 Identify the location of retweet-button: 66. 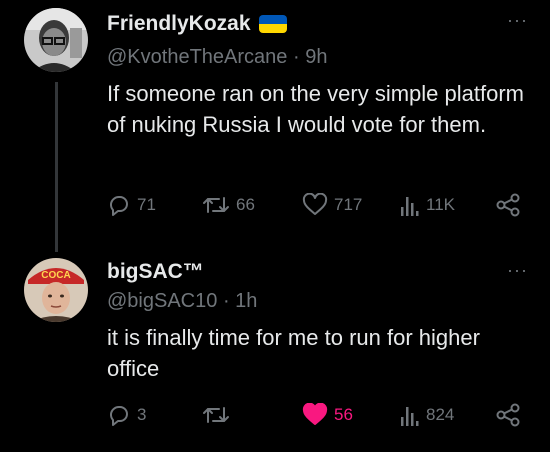
(228, 205).